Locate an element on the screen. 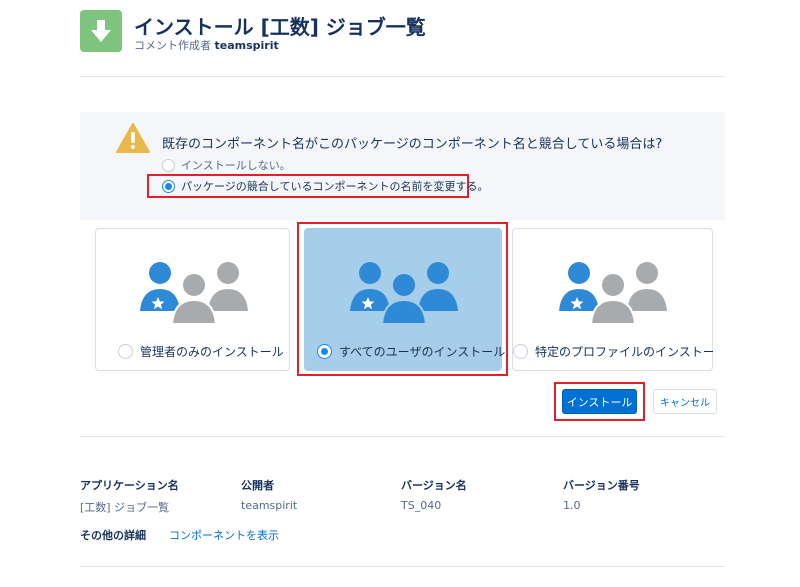  card-admin-only-label: 管理者のみのインストール is located at coordinates (212, 352).